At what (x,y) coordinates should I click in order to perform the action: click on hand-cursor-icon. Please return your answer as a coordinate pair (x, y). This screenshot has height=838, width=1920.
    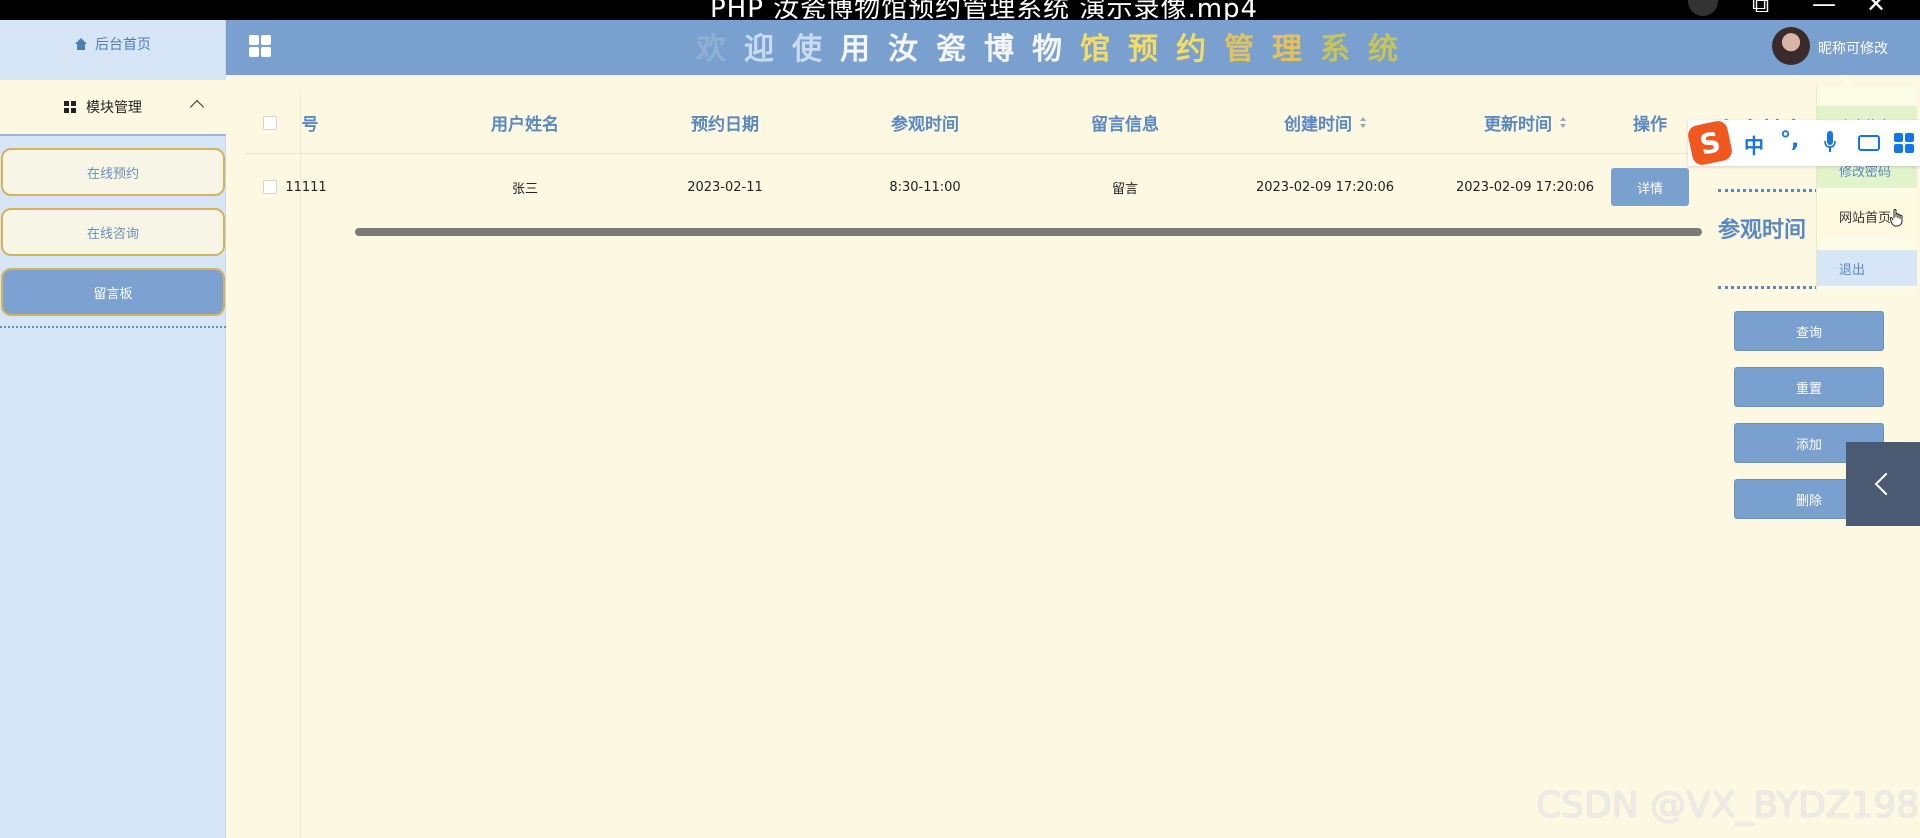
    Looking at the image, I should click on (1896, 218).